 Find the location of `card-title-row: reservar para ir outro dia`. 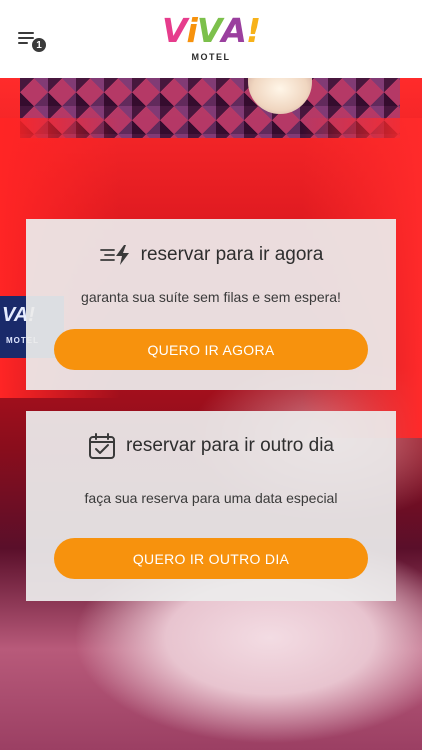

card-title-row: reservar para ir outro dia is located at coordinates (211, 446).